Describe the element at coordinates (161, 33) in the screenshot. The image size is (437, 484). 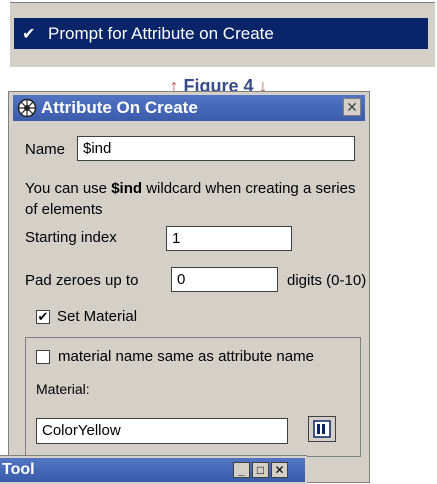
I see `menu-item-label: Prompt for Attribute on Create` at that location.